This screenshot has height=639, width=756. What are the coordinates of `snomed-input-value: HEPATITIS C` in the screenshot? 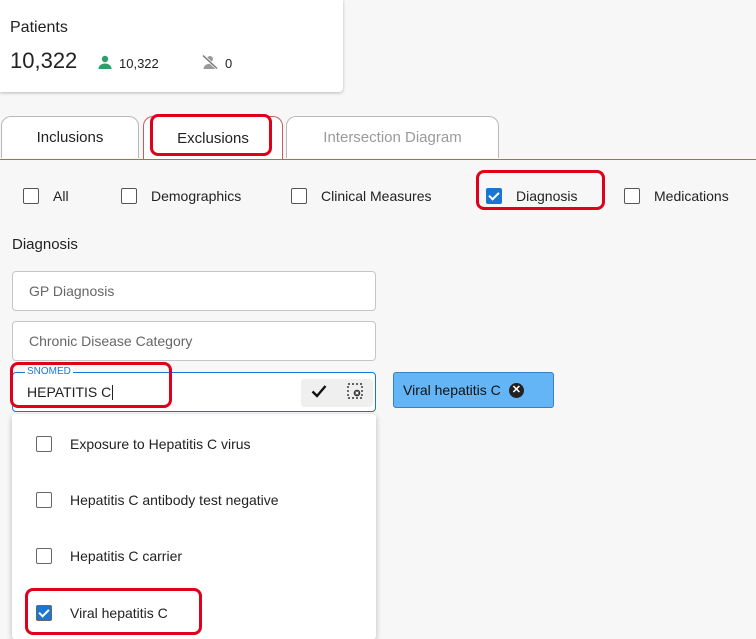 It's located at (69, 392).